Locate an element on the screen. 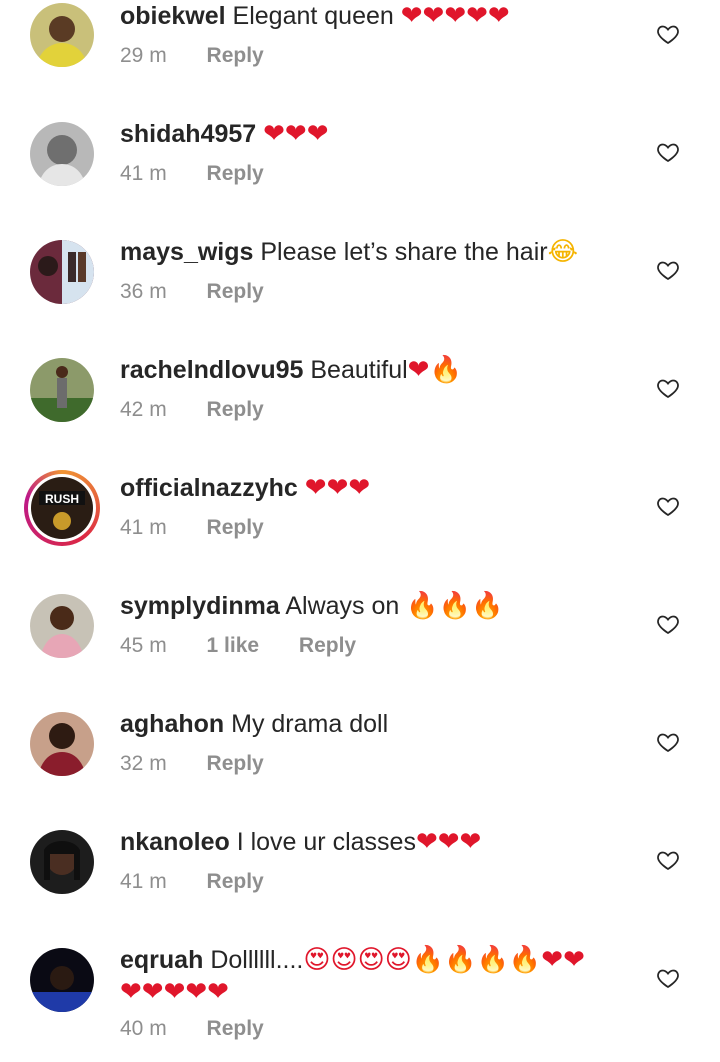 The height and width of the screenshot is (1062, 720). avatar-story-ring: RUSH is located at coordinates (62, 508).